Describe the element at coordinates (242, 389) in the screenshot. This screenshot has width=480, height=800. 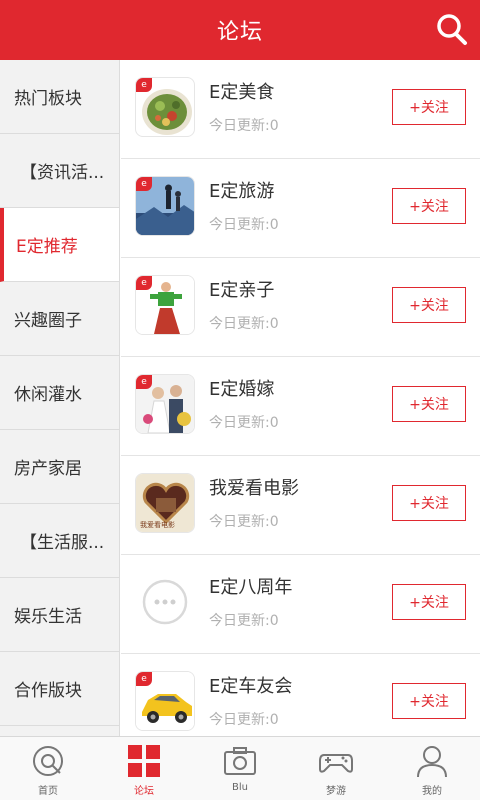
I see `forum-name: E定婚嫁` at that location.